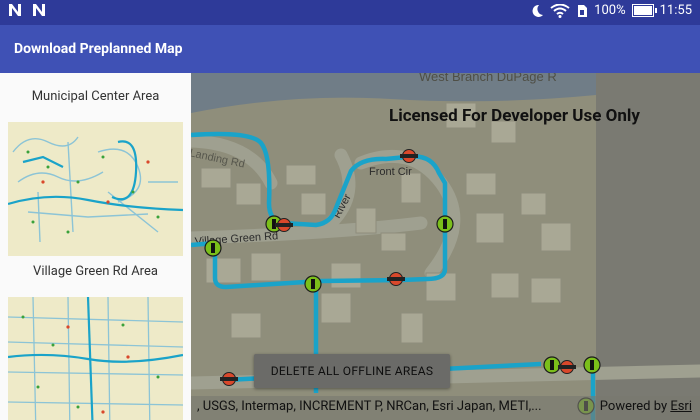 The height and width of the screenshot is (420, 700). Describe the element at coordinates (488, 78) in the screenshot. I see `street-label: West Branch DuPage R` at that location.